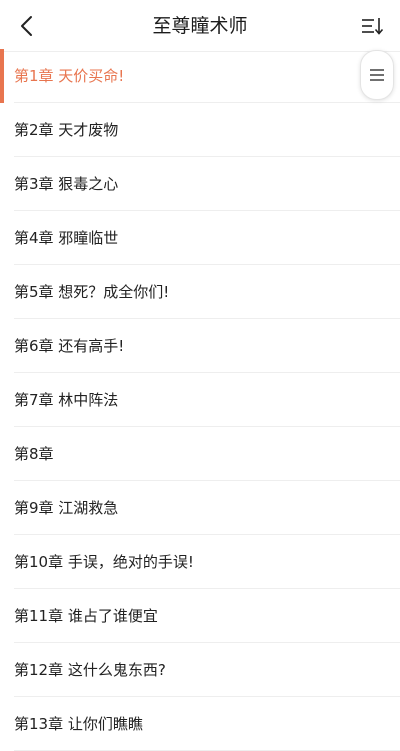 The width and height of the screenshot is (400, 751). I want to click on page-title: 至尊瞳术师, so click(200, 26).